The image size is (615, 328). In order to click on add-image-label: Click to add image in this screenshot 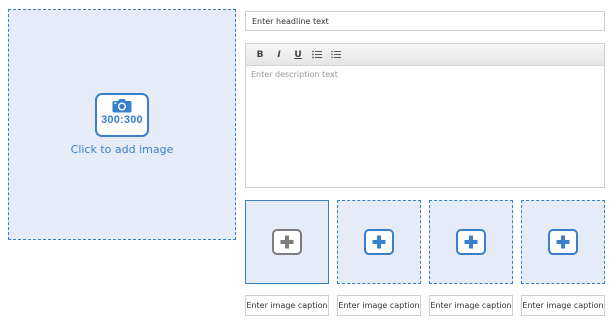, I will do `click(122, 149)`.